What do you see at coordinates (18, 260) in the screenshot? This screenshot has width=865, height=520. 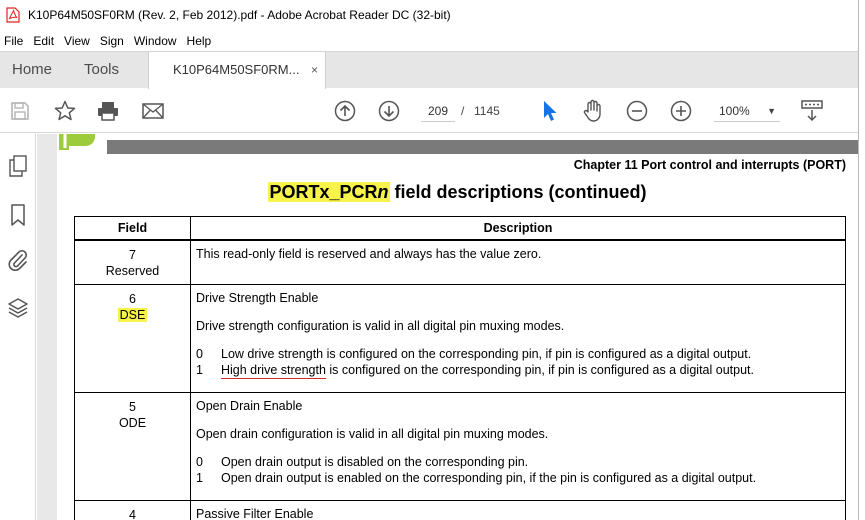 I see `attachments-icon` at bounding box center [18, 260].